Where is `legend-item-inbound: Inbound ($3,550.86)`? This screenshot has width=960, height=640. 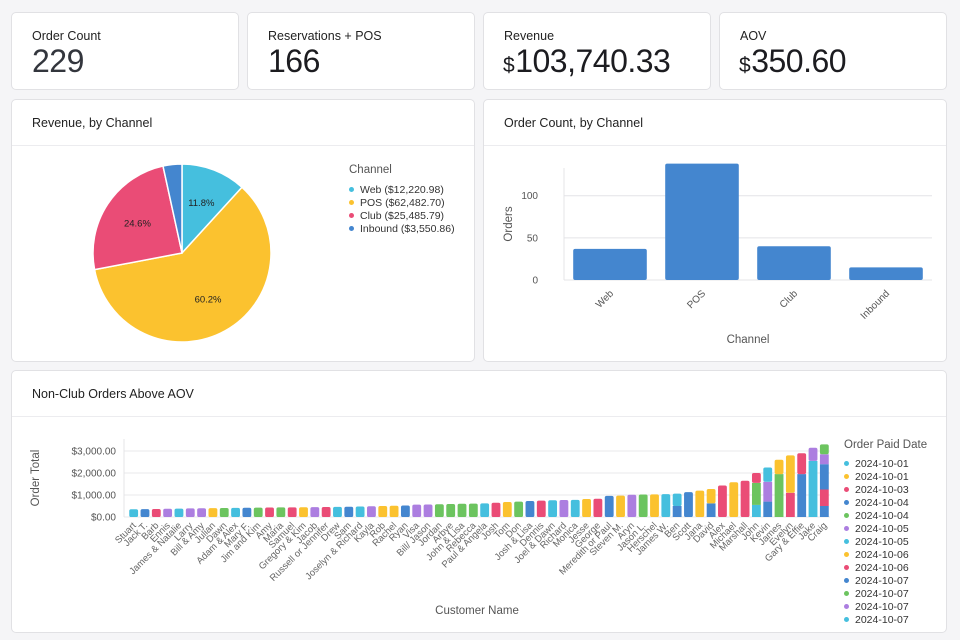
legend-item-inbound: Inbound ($3,550.86) is located at coordinates (402, 228).